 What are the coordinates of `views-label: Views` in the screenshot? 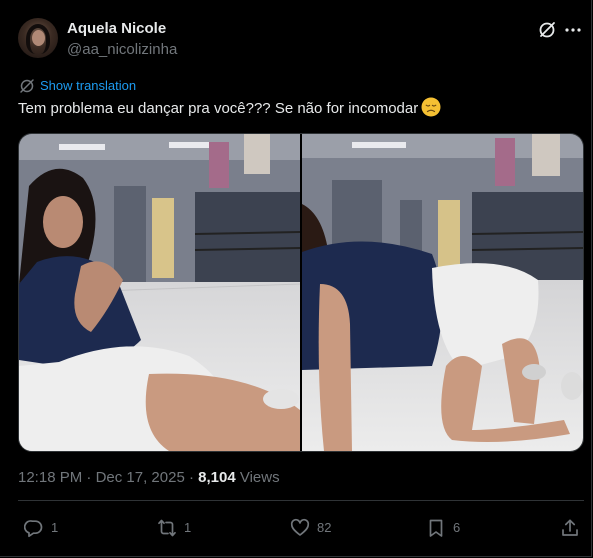 It's located at (257, 477).